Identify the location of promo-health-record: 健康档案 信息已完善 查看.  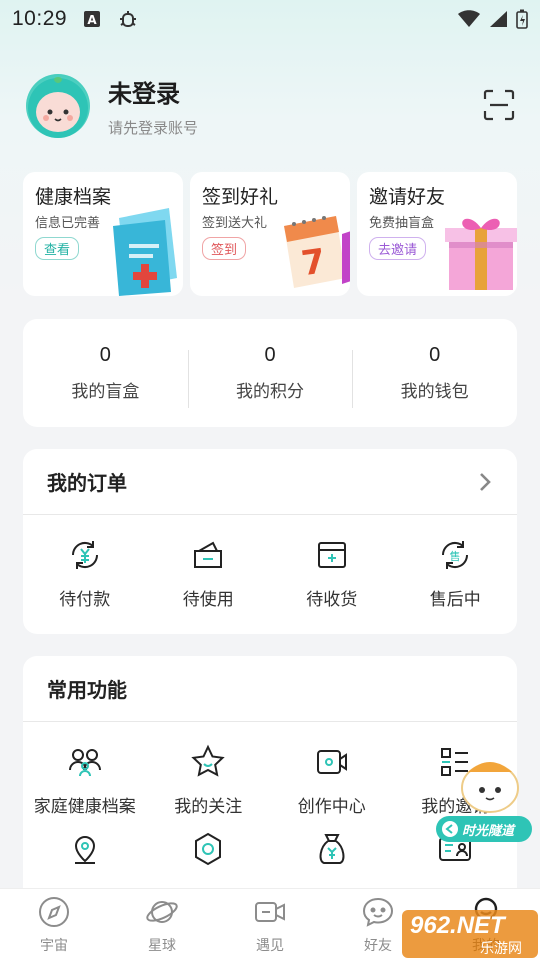
(103, 234).